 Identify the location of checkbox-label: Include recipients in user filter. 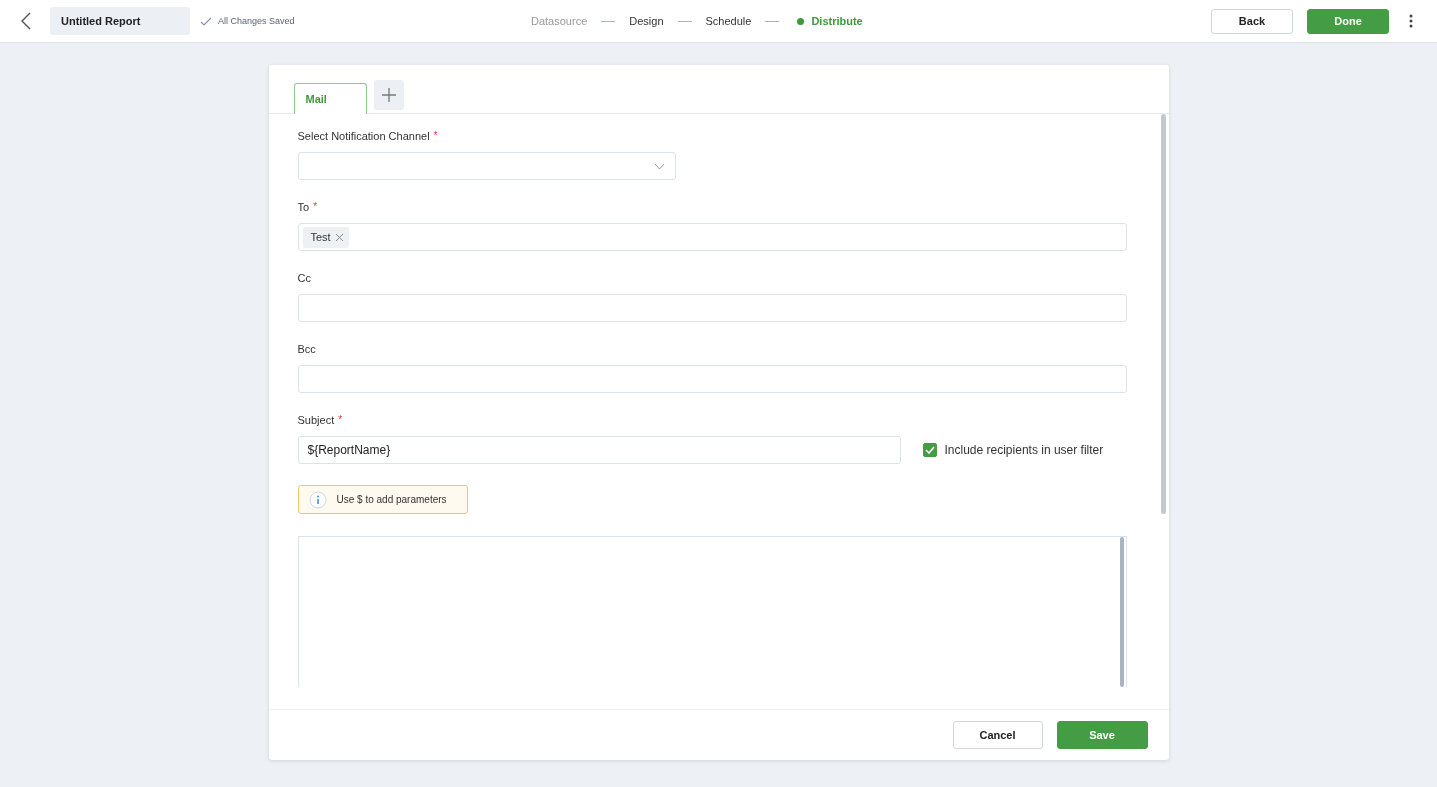
(1024, 450).